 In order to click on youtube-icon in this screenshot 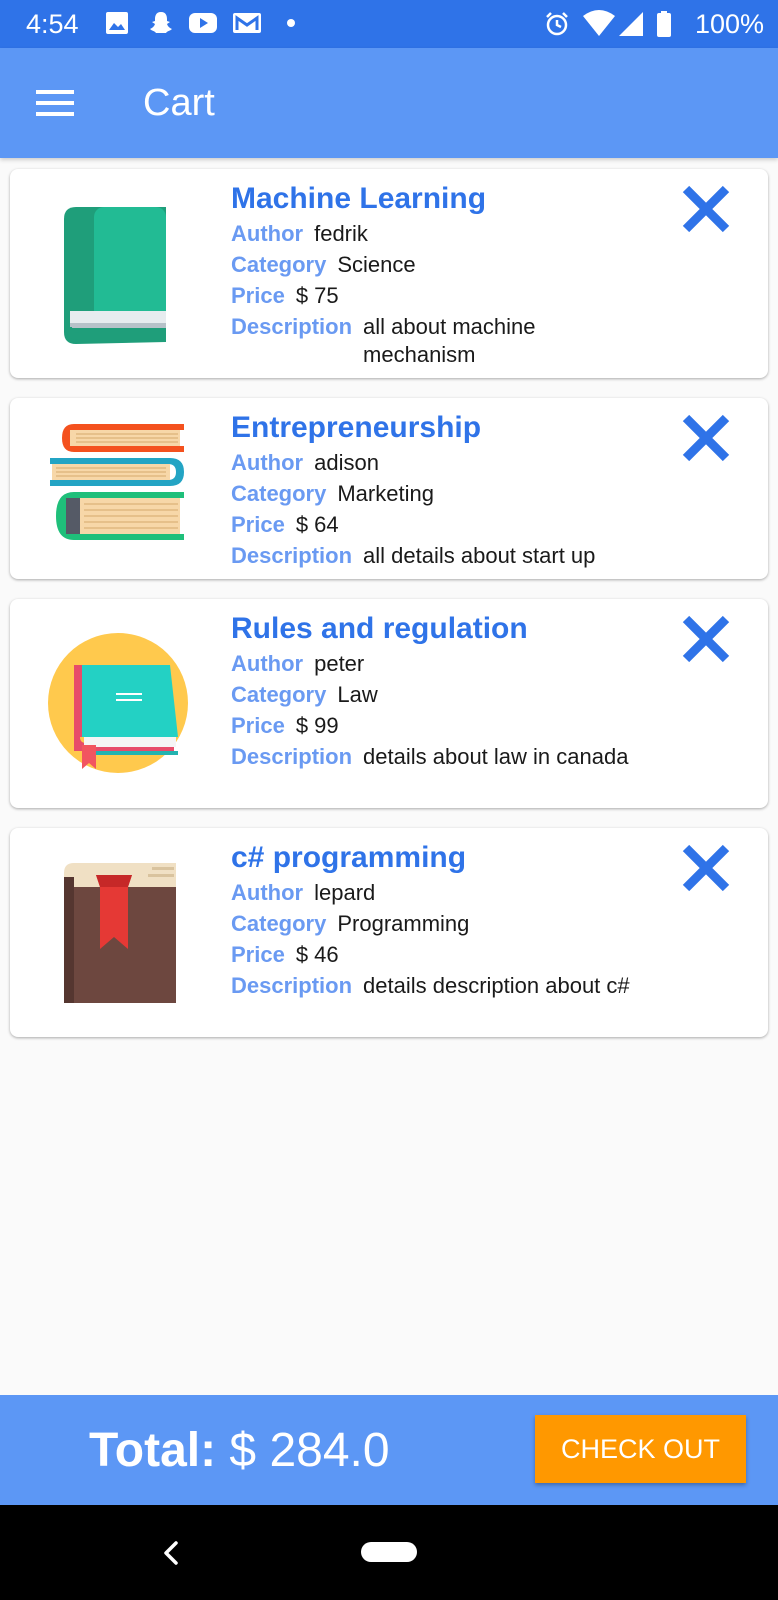, I will do `click(203, 23)`.